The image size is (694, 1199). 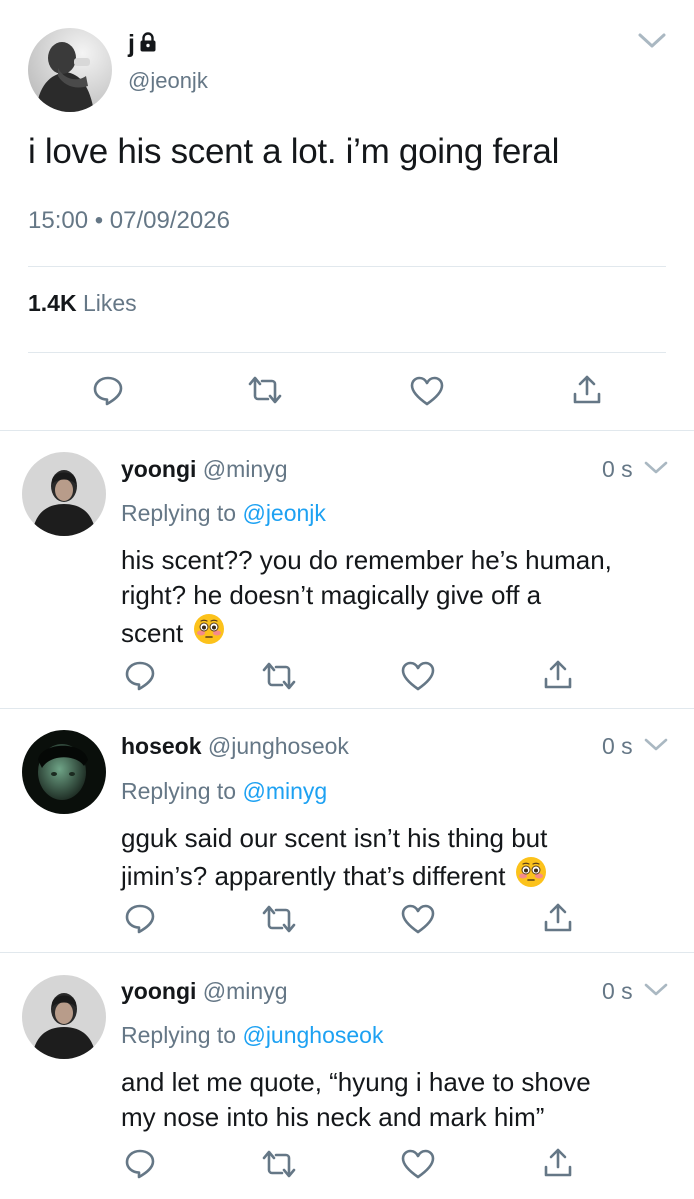 What do you see at coordinates (131, 44) in the screenshot?
I see `author-name: j` at bounding box center [131, 44].